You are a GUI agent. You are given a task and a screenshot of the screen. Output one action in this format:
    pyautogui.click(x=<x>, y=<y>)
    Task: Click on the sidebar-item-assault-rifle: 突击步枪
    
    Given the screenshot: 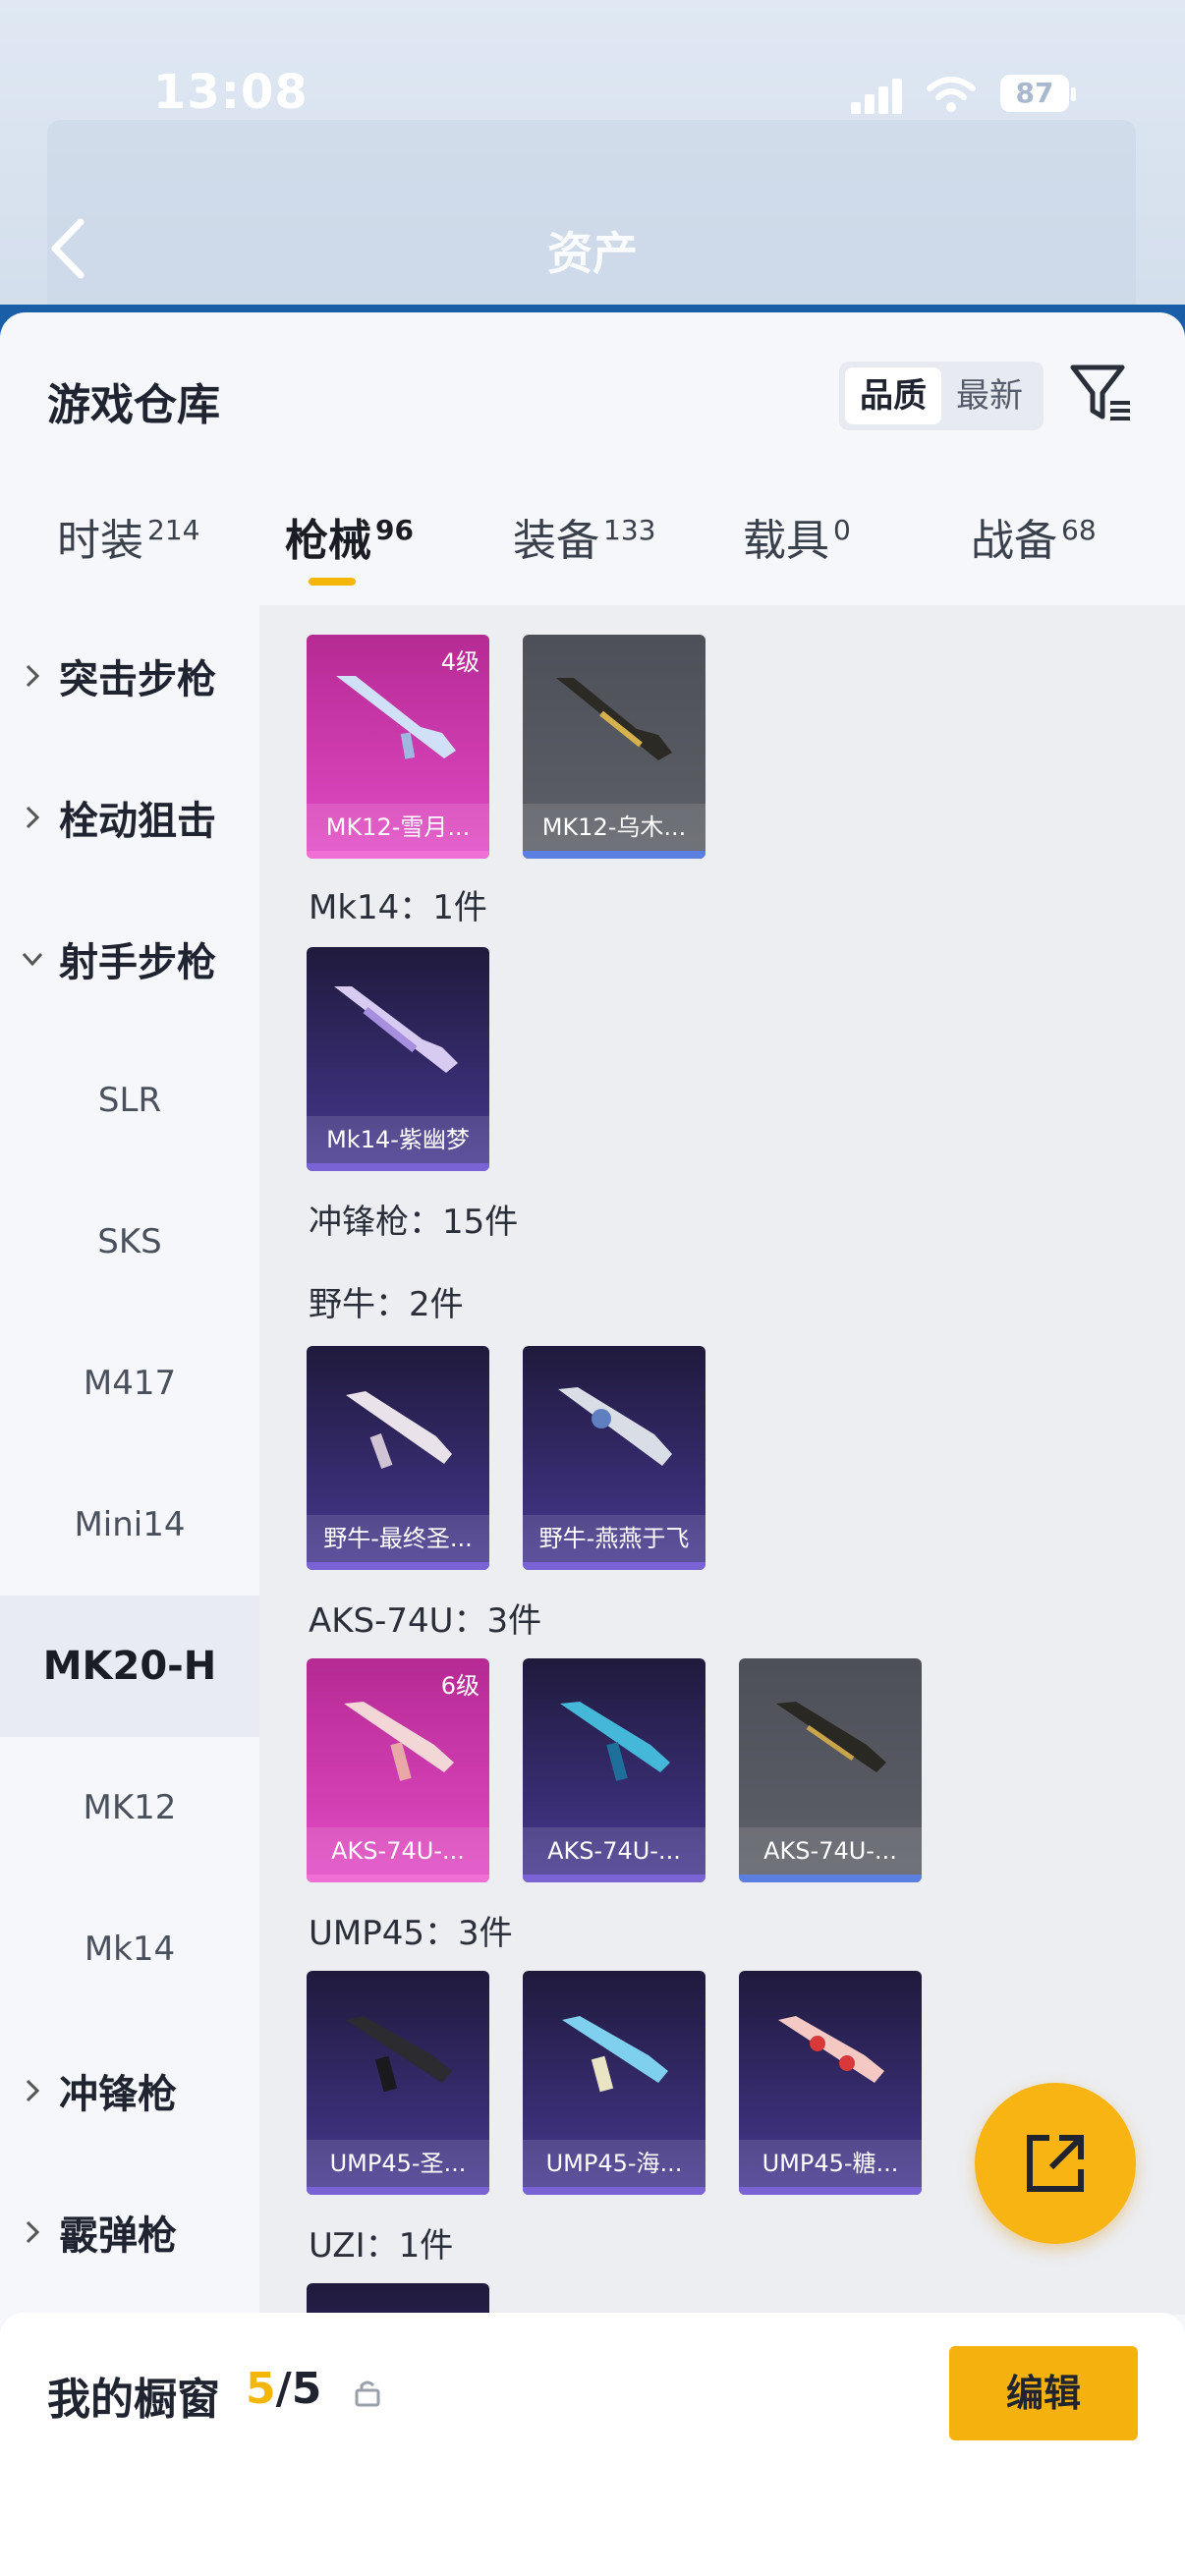 What is the action you would take?
    pyautogui.click(x=130, y=676)
    